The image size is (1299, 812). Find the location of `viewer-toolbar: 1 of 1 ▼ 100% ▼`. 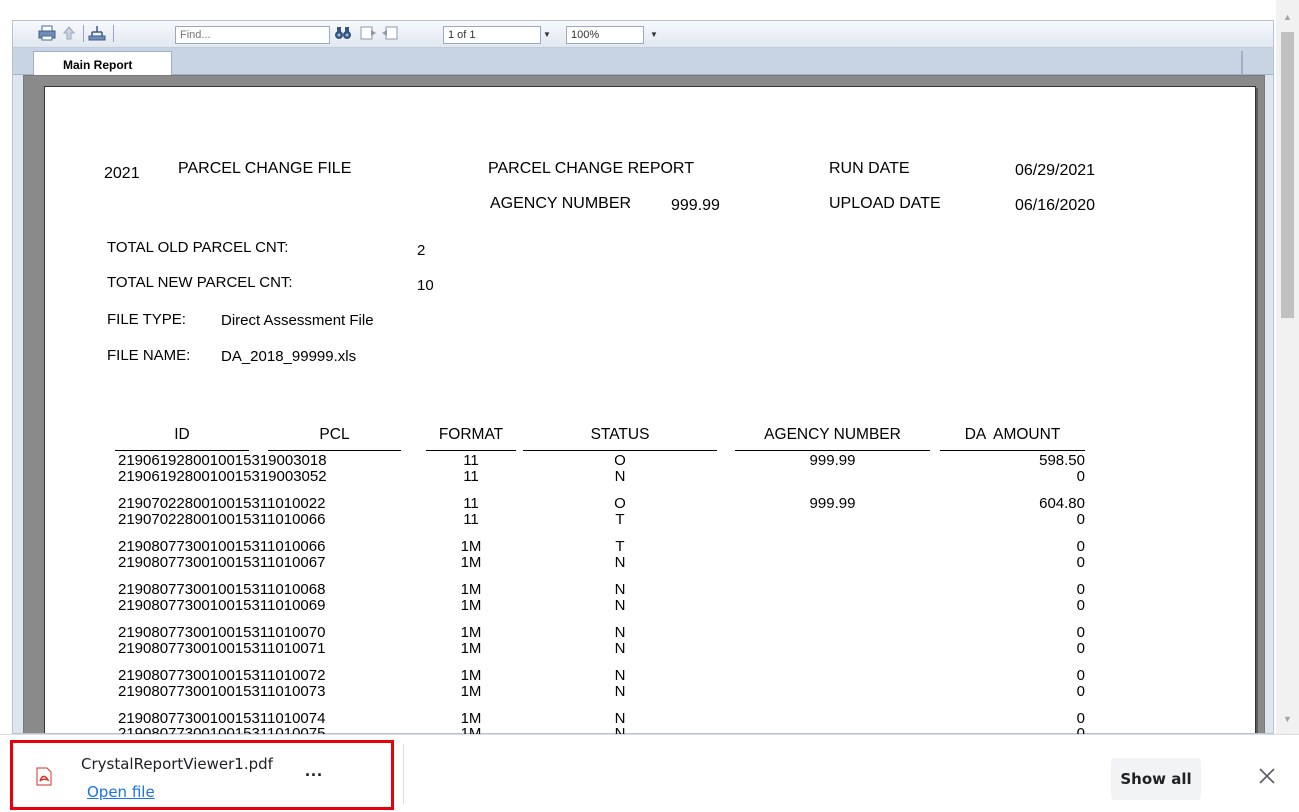

viewer-toolbar: 1 of 1 ▼ 100% ▼ is located at coordinates (643, 34).